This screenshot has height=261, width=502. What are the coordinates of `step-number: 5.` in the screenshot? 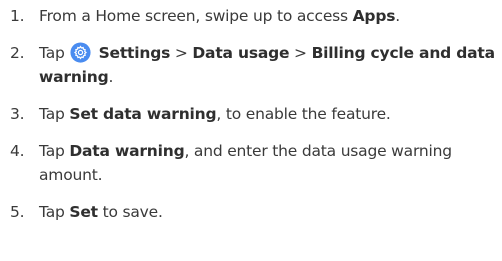 It's located at (17, 212).